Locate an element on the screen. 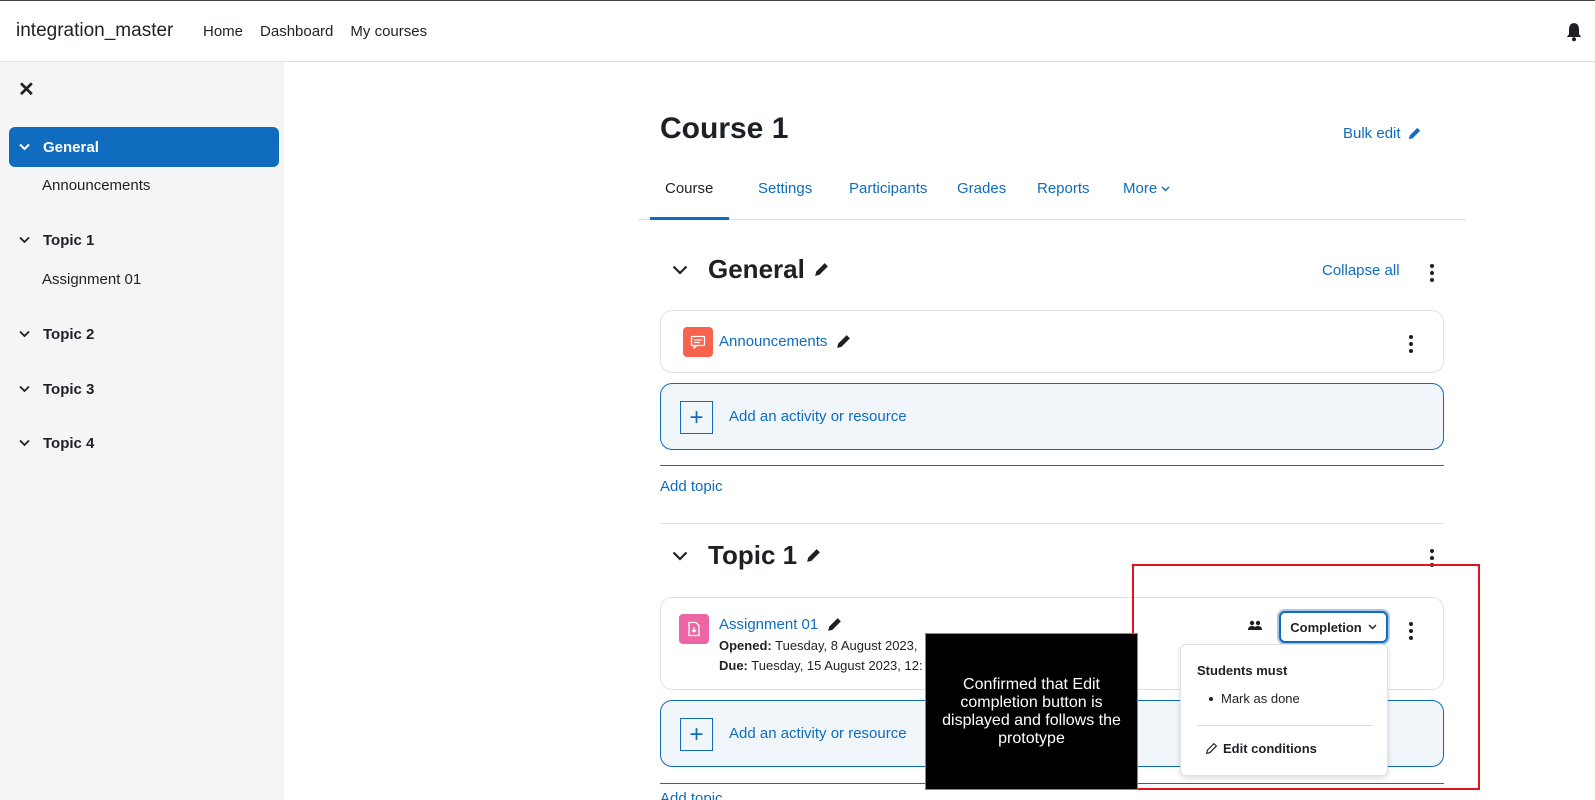 This screenshot has width=1595, height=800. drawer-section-general: General is located at coordinates (144, 147).